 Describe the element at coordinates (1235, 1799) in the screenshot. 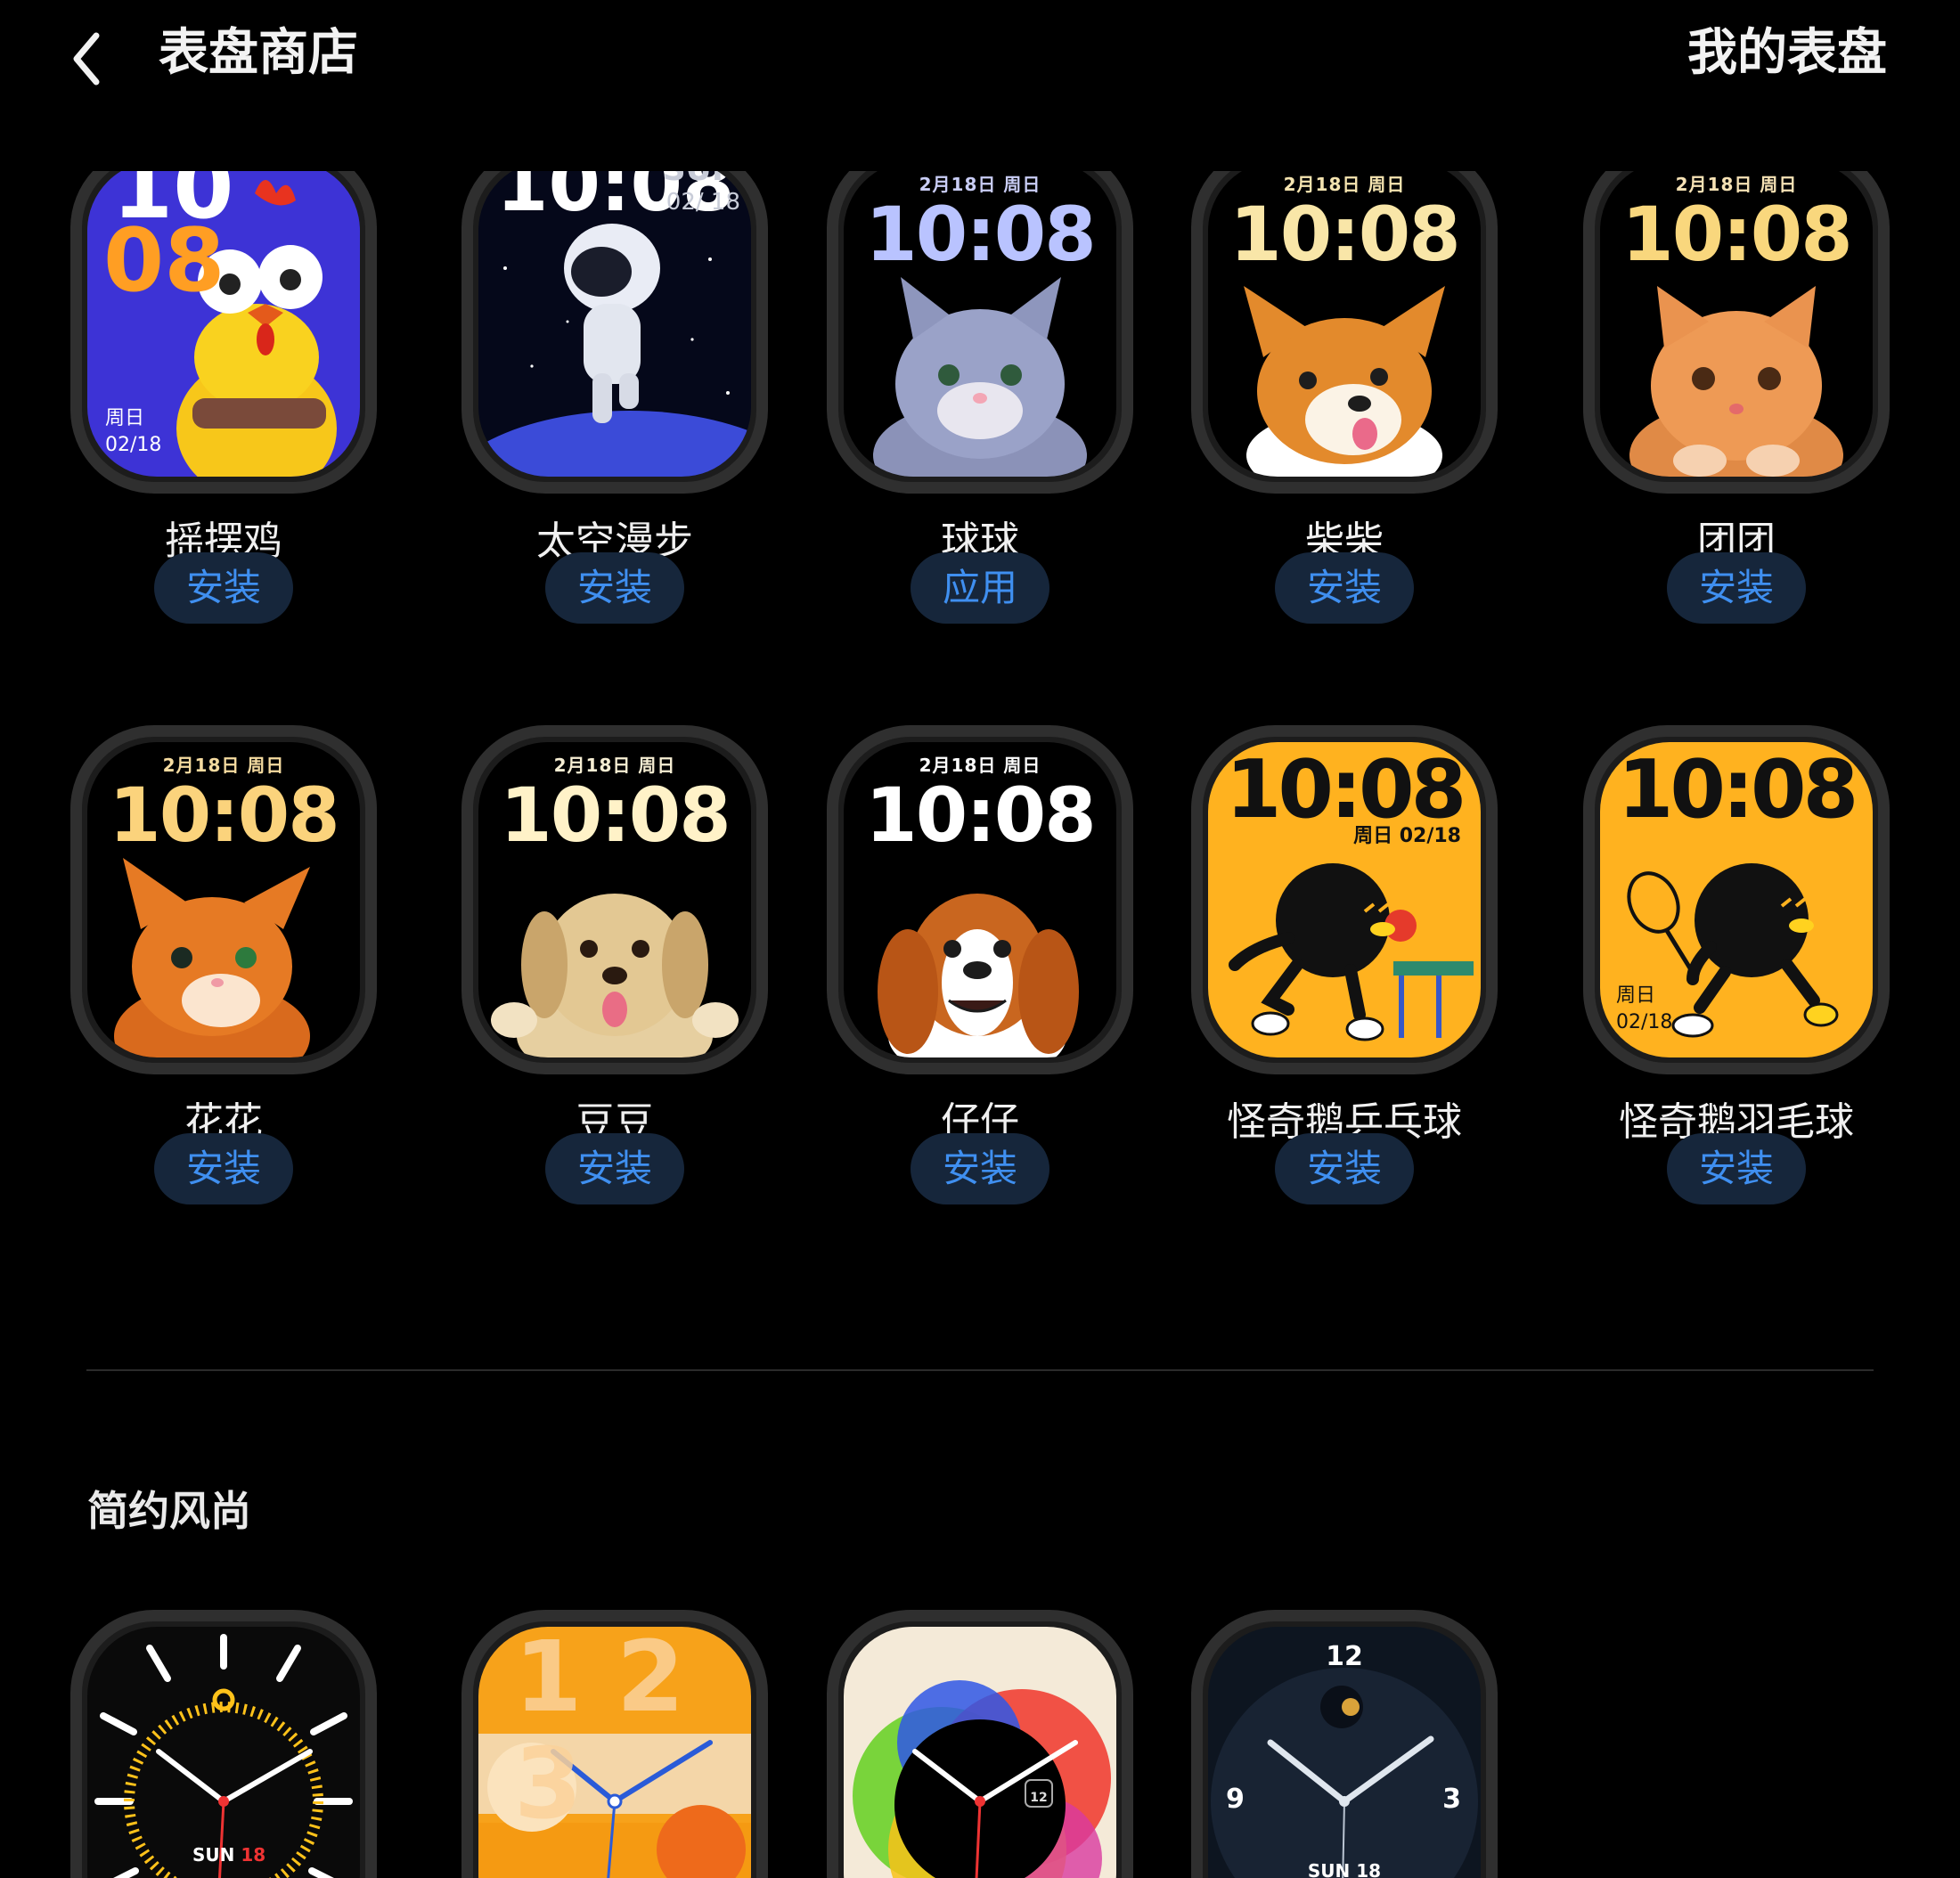

I see `hour-marker-9: 9` at that location.